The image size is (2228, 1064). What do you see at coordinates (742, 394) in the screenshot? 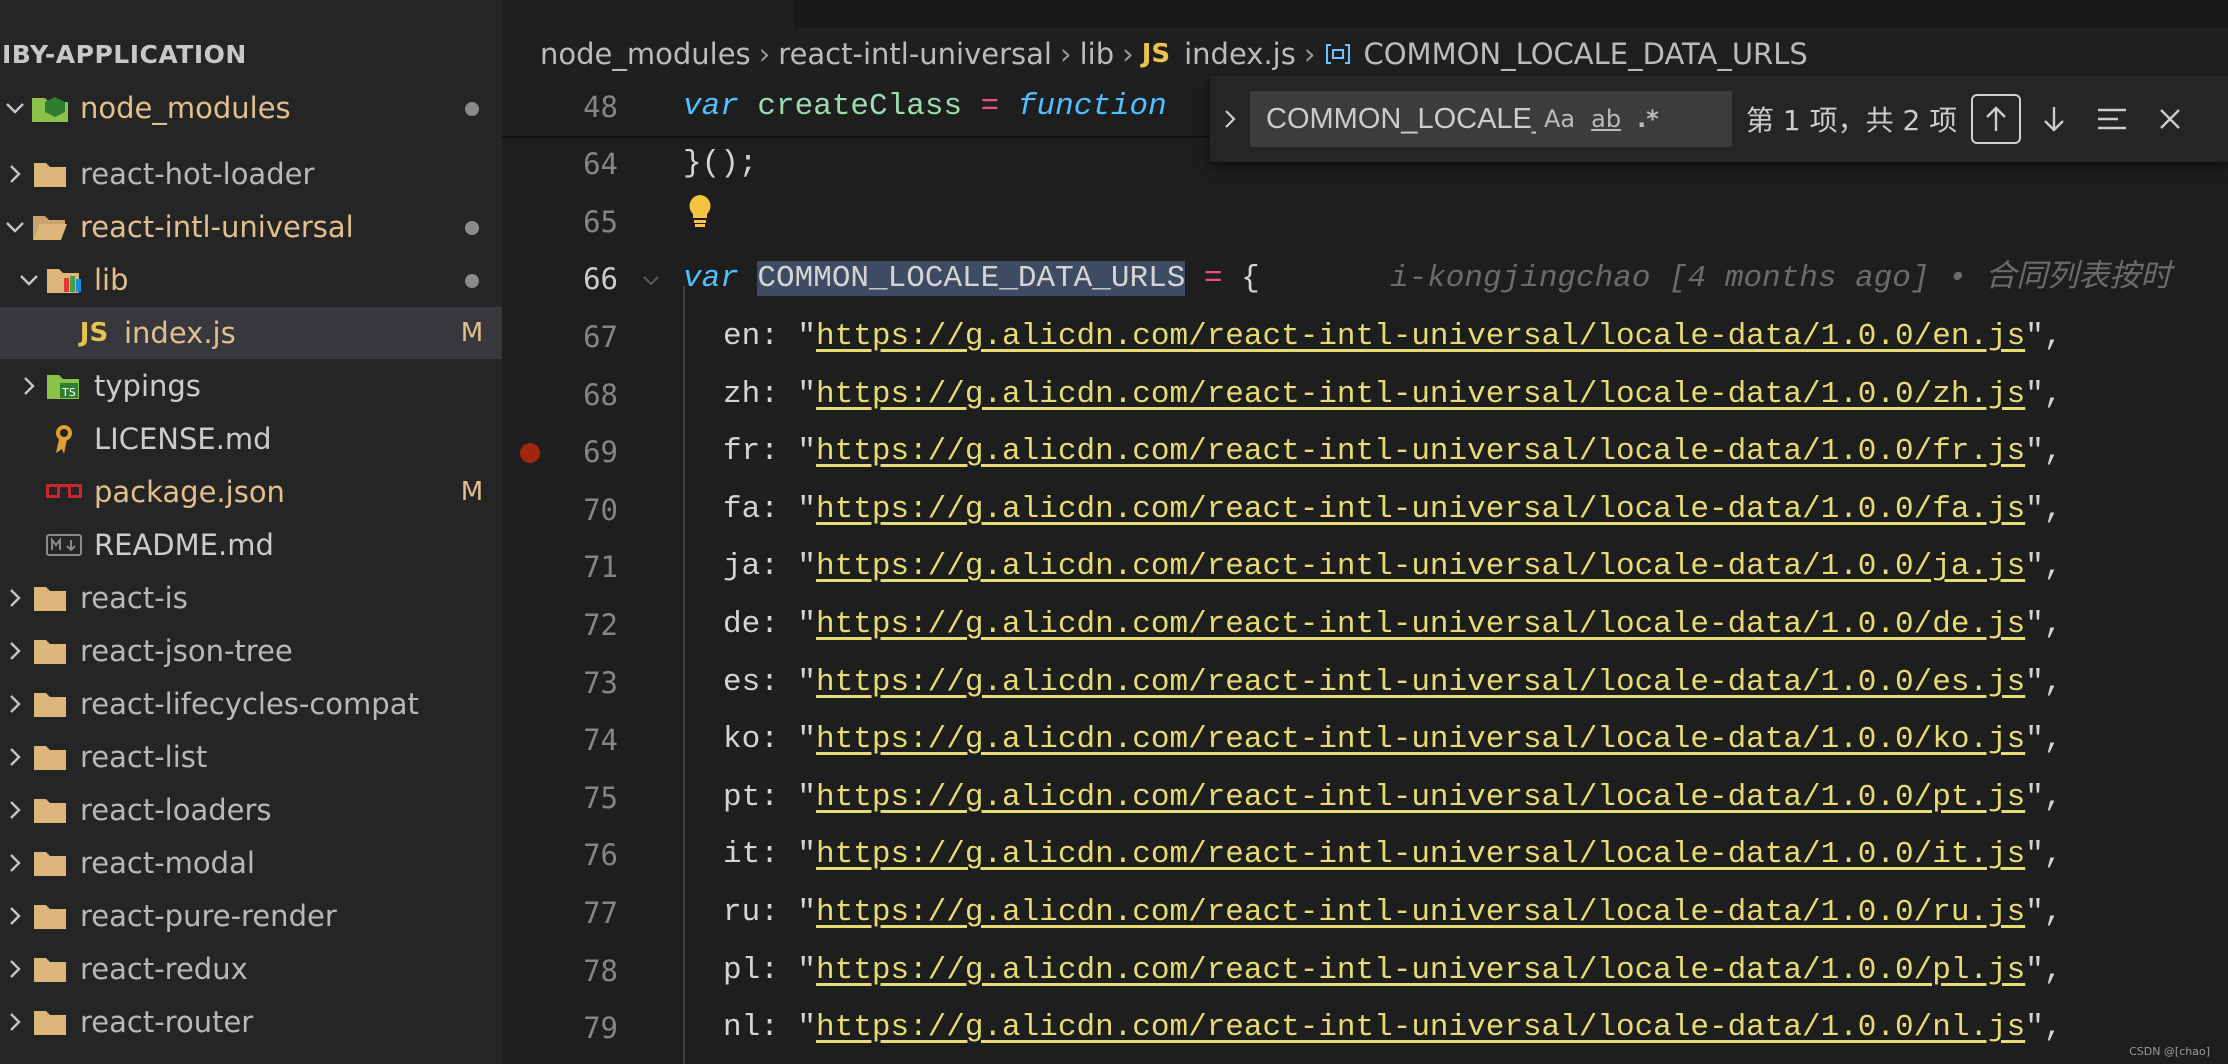
I see `locale-key: zh` at bounding box center [742, 394].